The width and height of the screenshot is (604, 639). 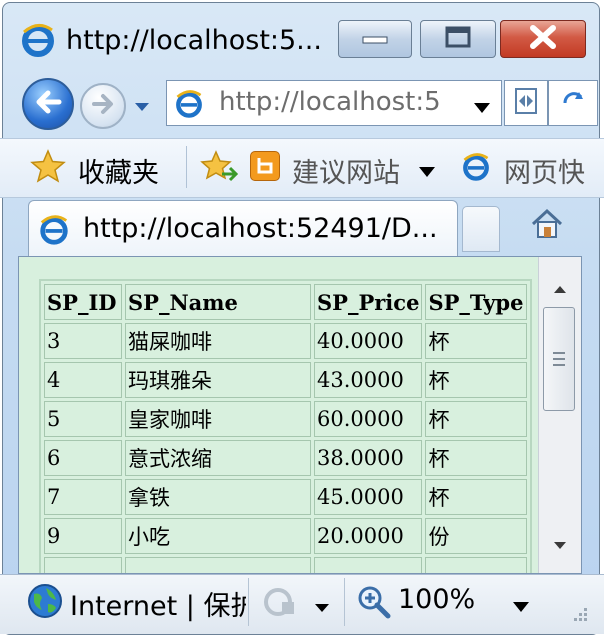 I want to click on scroll-down-arrow-icon, so click(x=560, y=545).